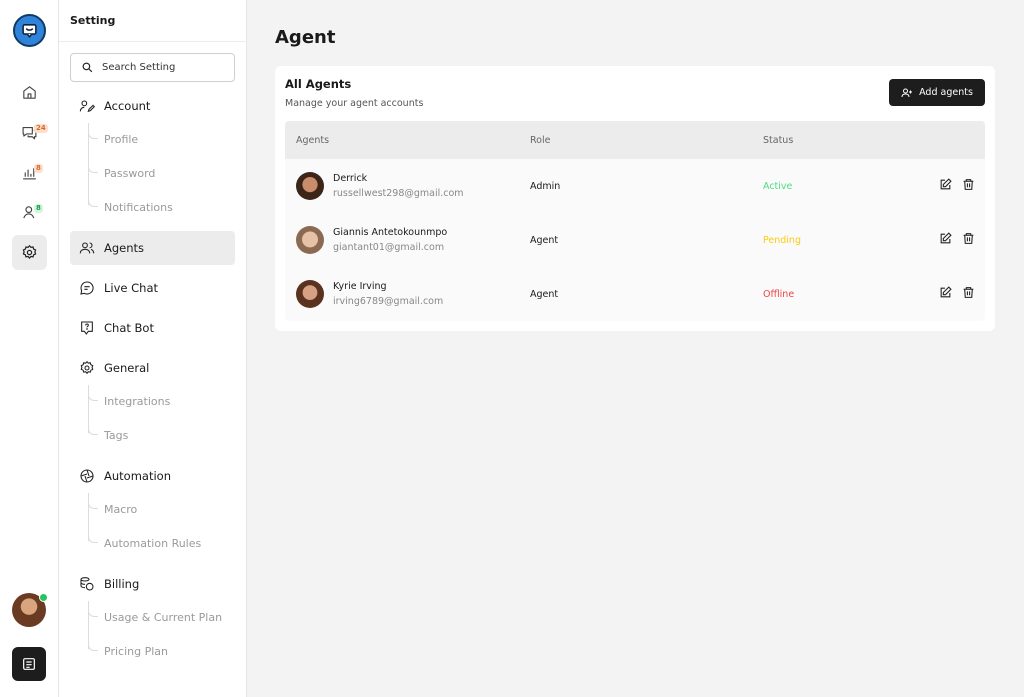 This screenshot has height=697, width=1024. What do you see at coordinates (318, 84) in the screenshot?
I see `card-title: All Agents` at bounding box center [318, 84].